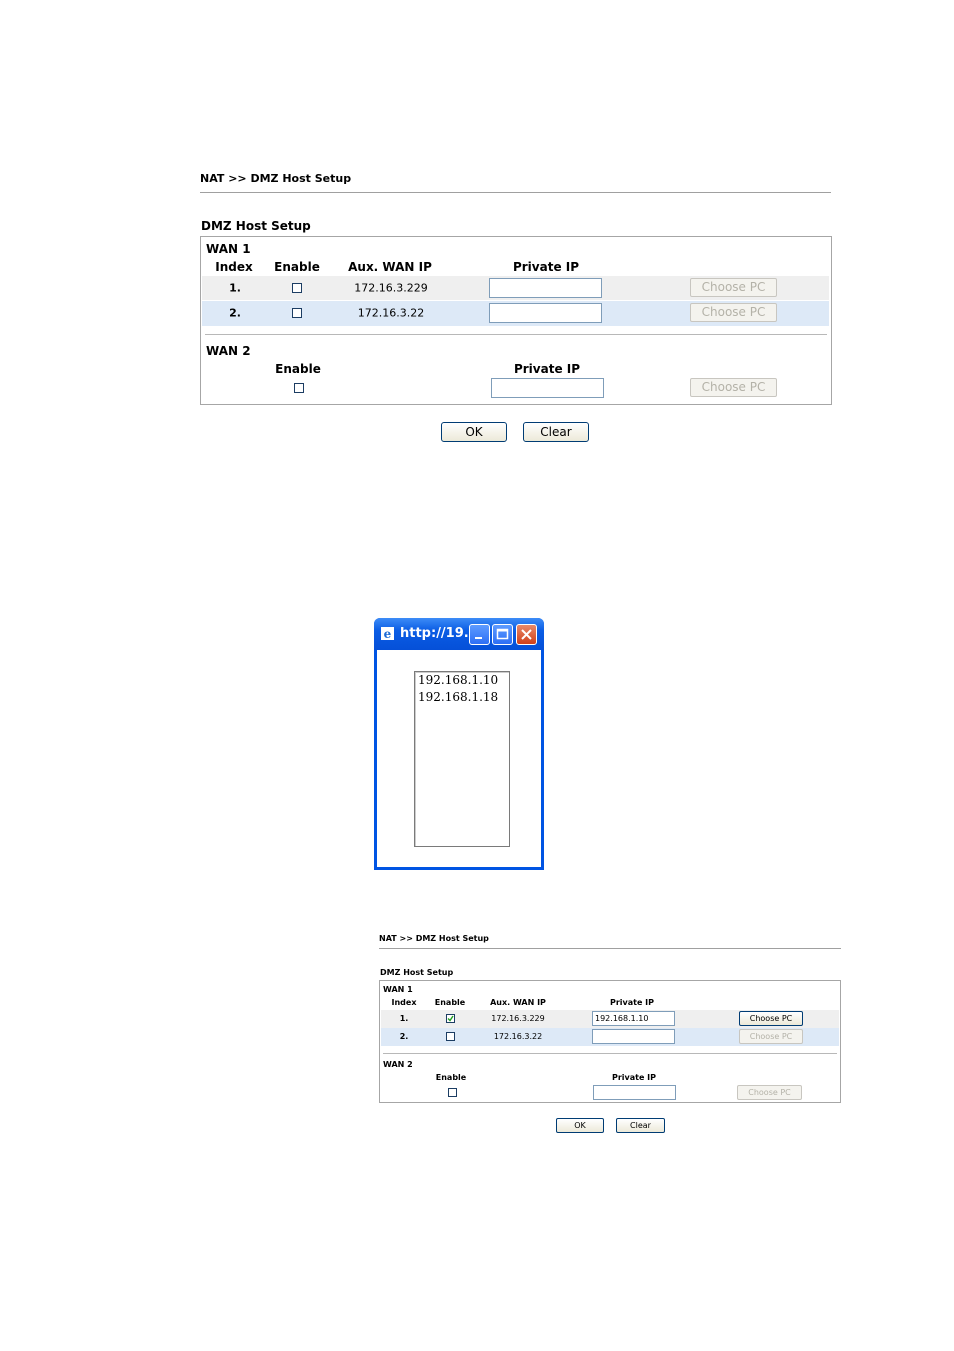 This screenshot has height=1351, width=954. I want to click on svg-text: e, so click(388, 634).